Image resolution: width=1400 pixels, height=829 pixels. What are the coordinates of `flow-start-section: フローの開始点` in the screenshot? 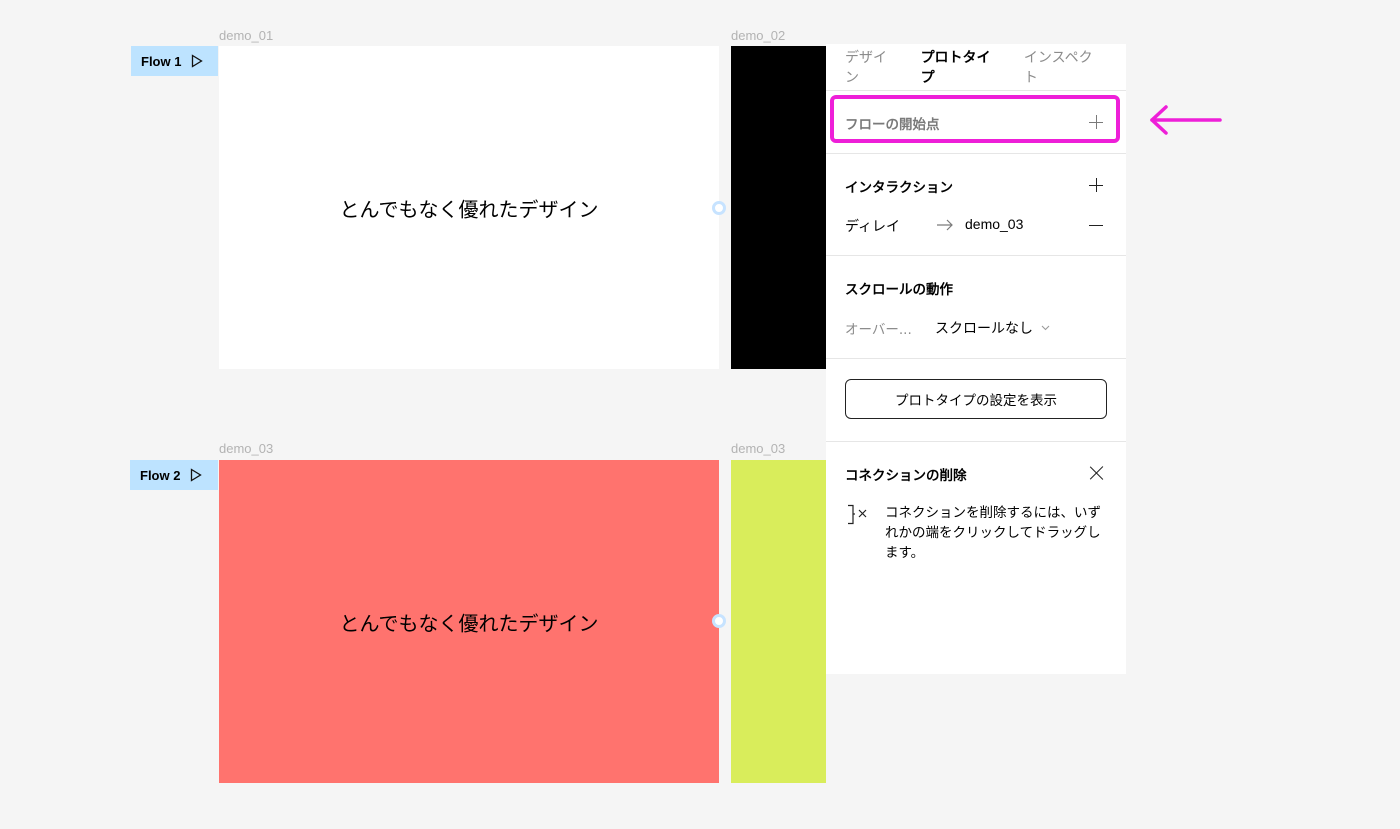 It's located at (976, 122).